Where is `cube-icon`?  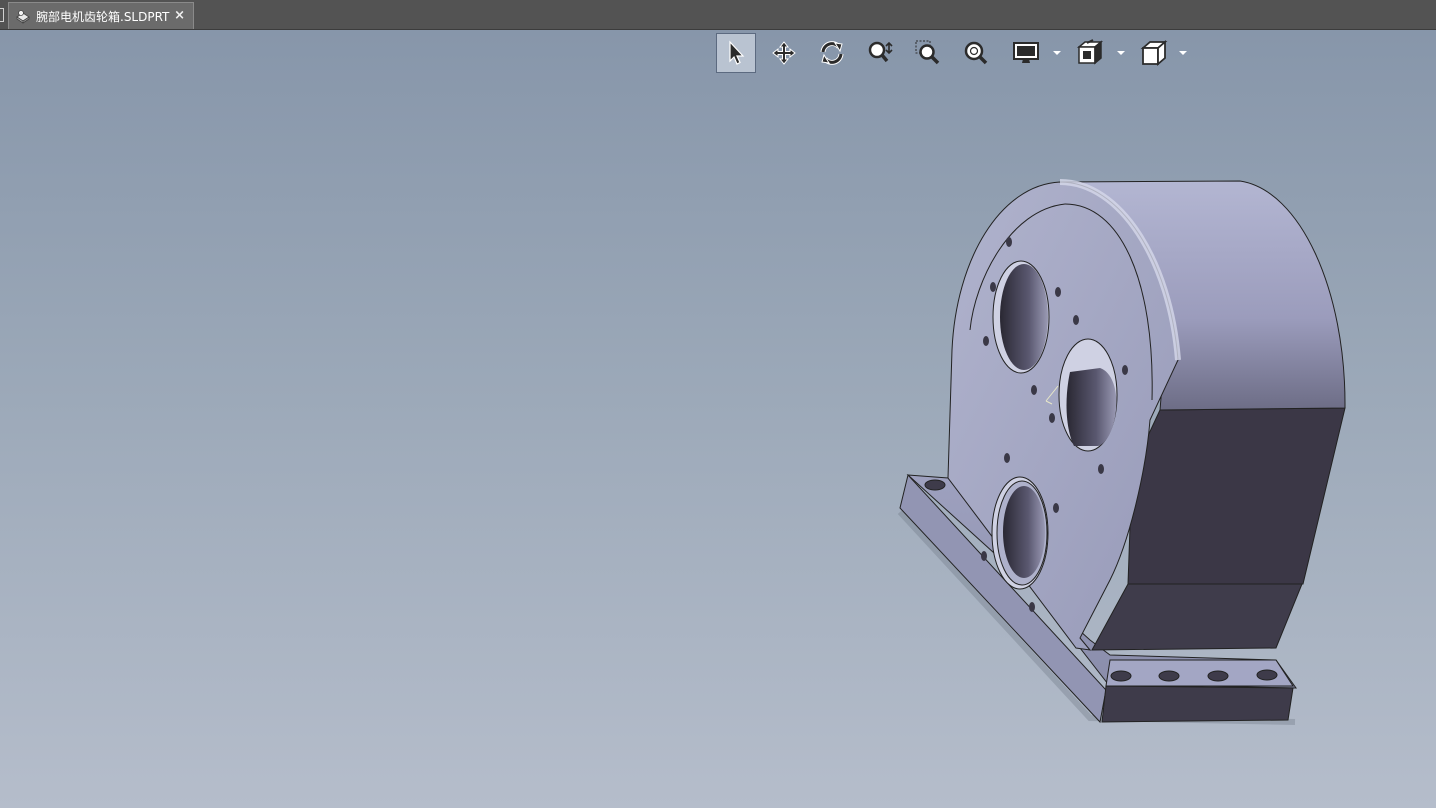 cube-icon is located at coordinates (1154, 53).